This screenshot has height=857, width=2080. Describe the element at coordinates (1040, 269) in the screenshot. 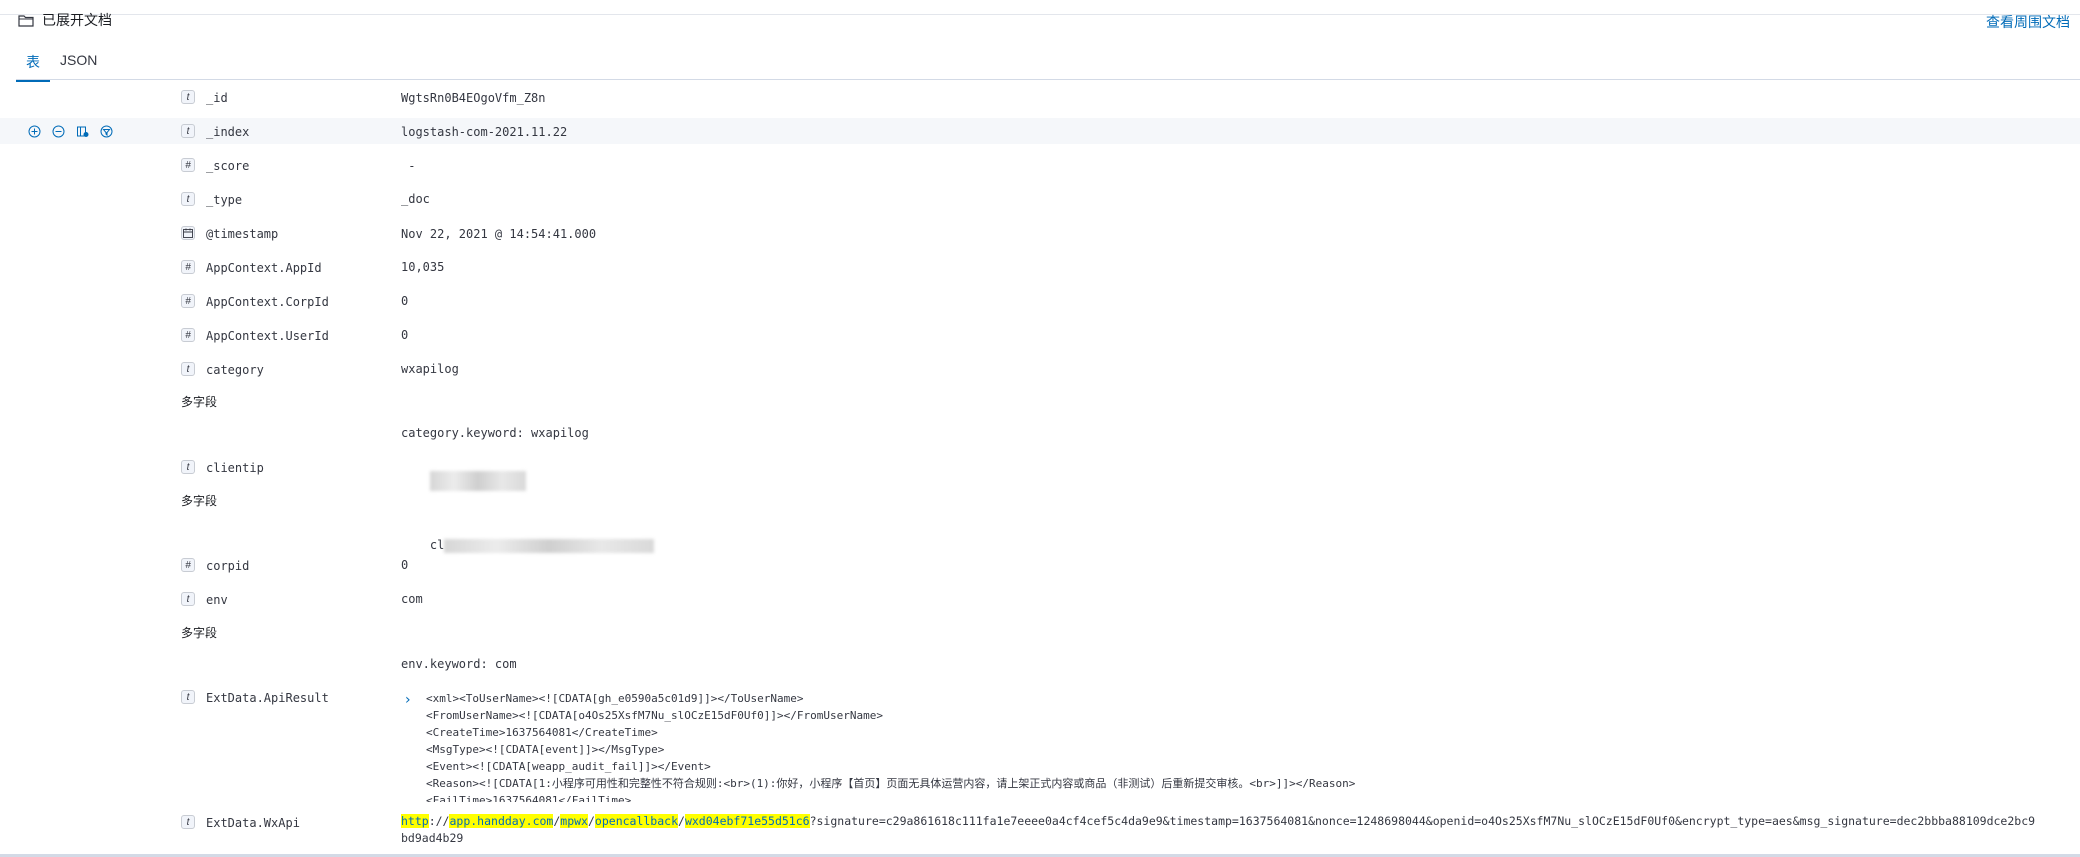

I see `table-row: # AppContext.AppId 10,035` at that location.